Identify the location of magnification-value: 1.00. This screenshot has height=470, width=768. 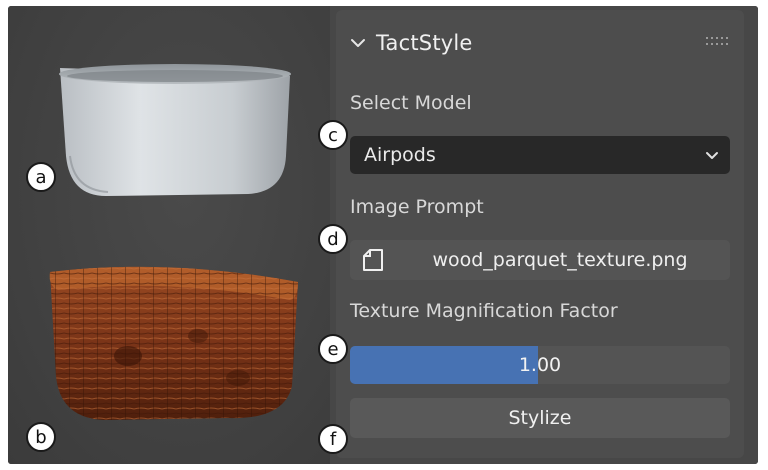
(540, 365).